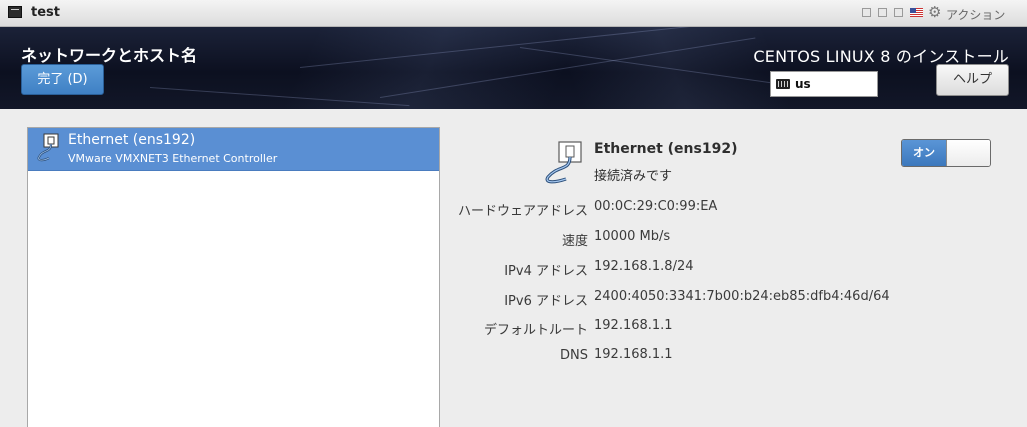 This screenshot has height=427, width=1027. I want to click on device-name: Ethernet (ens192), so click(132, 140).